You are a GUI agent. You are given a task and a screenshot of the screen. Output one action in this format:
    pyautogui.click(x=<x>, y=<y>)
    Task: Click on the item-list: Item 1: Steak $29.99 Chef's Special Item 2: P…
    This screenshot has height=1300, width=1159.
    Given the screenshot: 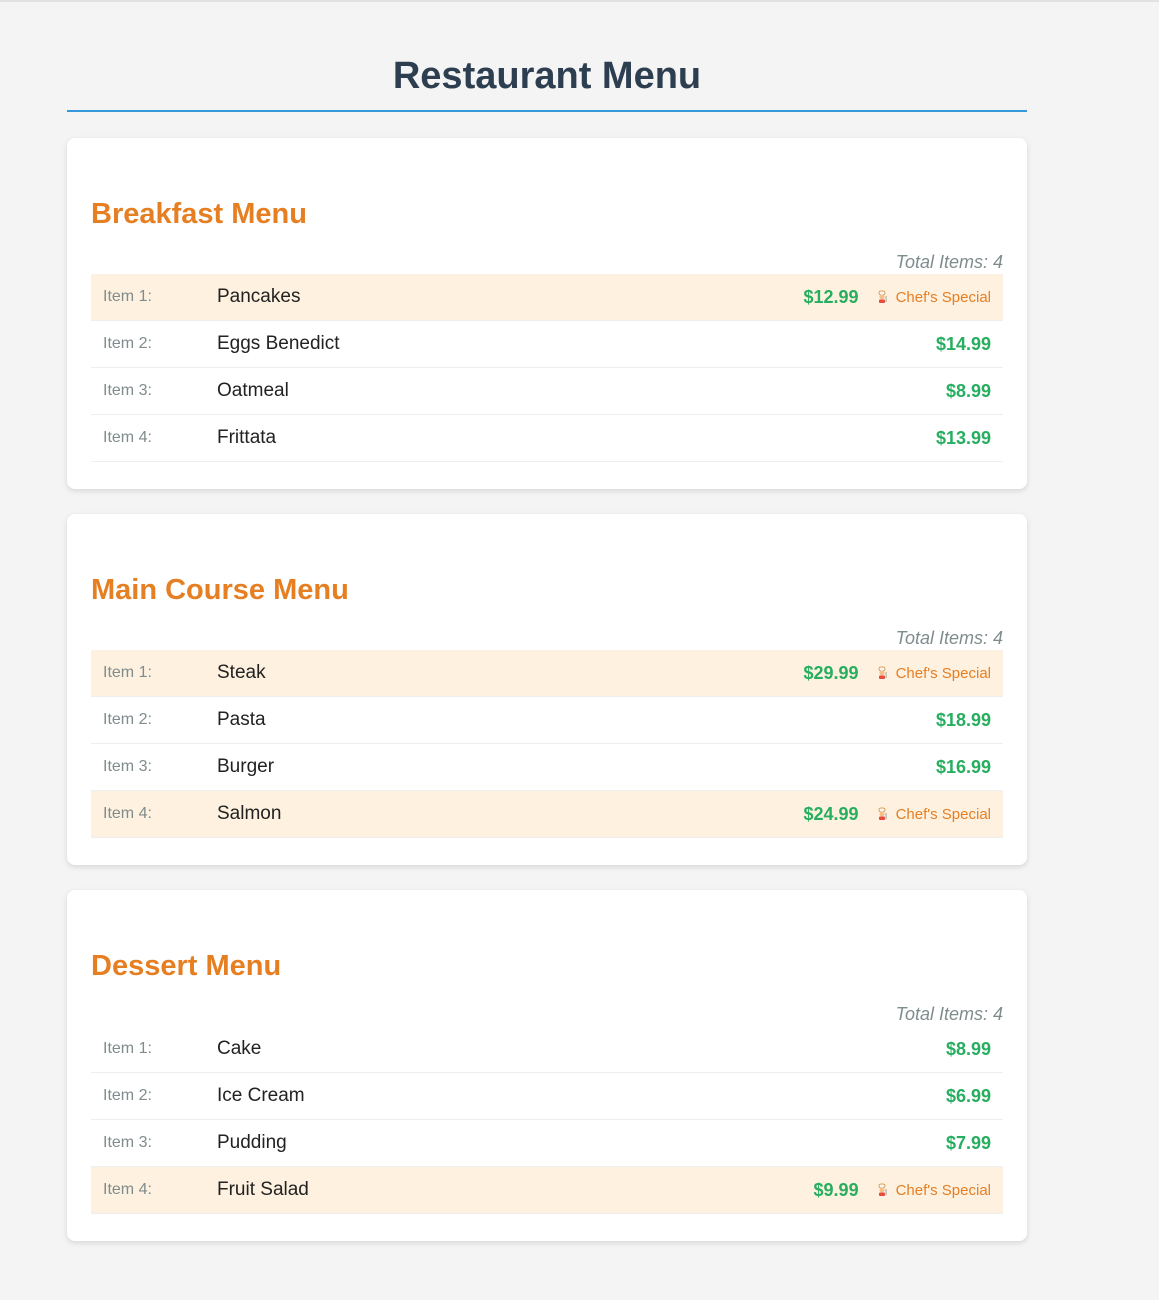 What is the action you would take?
    pyautogui.click(x=547, y=744)
    